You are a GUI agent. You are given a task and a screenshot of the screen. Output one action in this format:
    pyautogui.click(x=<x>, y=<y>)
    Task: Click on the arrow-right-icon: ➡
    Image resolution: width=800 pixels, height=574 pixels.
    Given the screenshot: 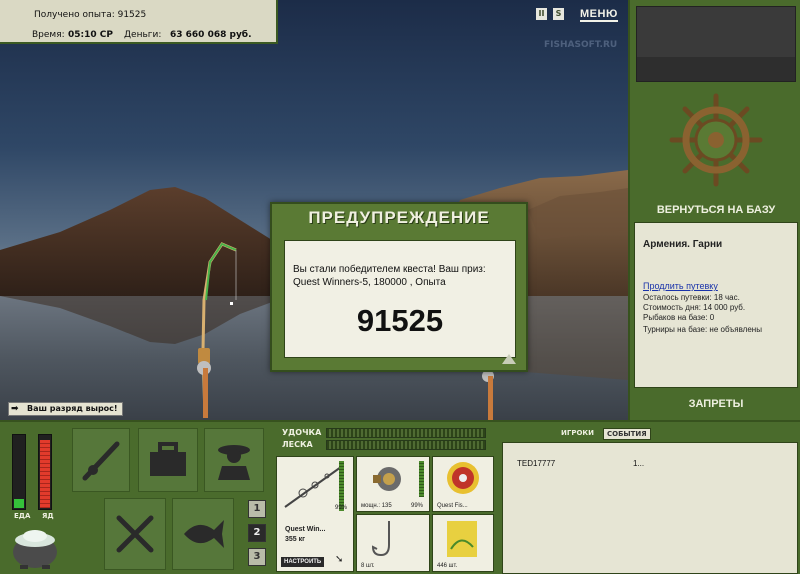 What is the action you would take?
    pyautogui.click(x=15, y=409)
    